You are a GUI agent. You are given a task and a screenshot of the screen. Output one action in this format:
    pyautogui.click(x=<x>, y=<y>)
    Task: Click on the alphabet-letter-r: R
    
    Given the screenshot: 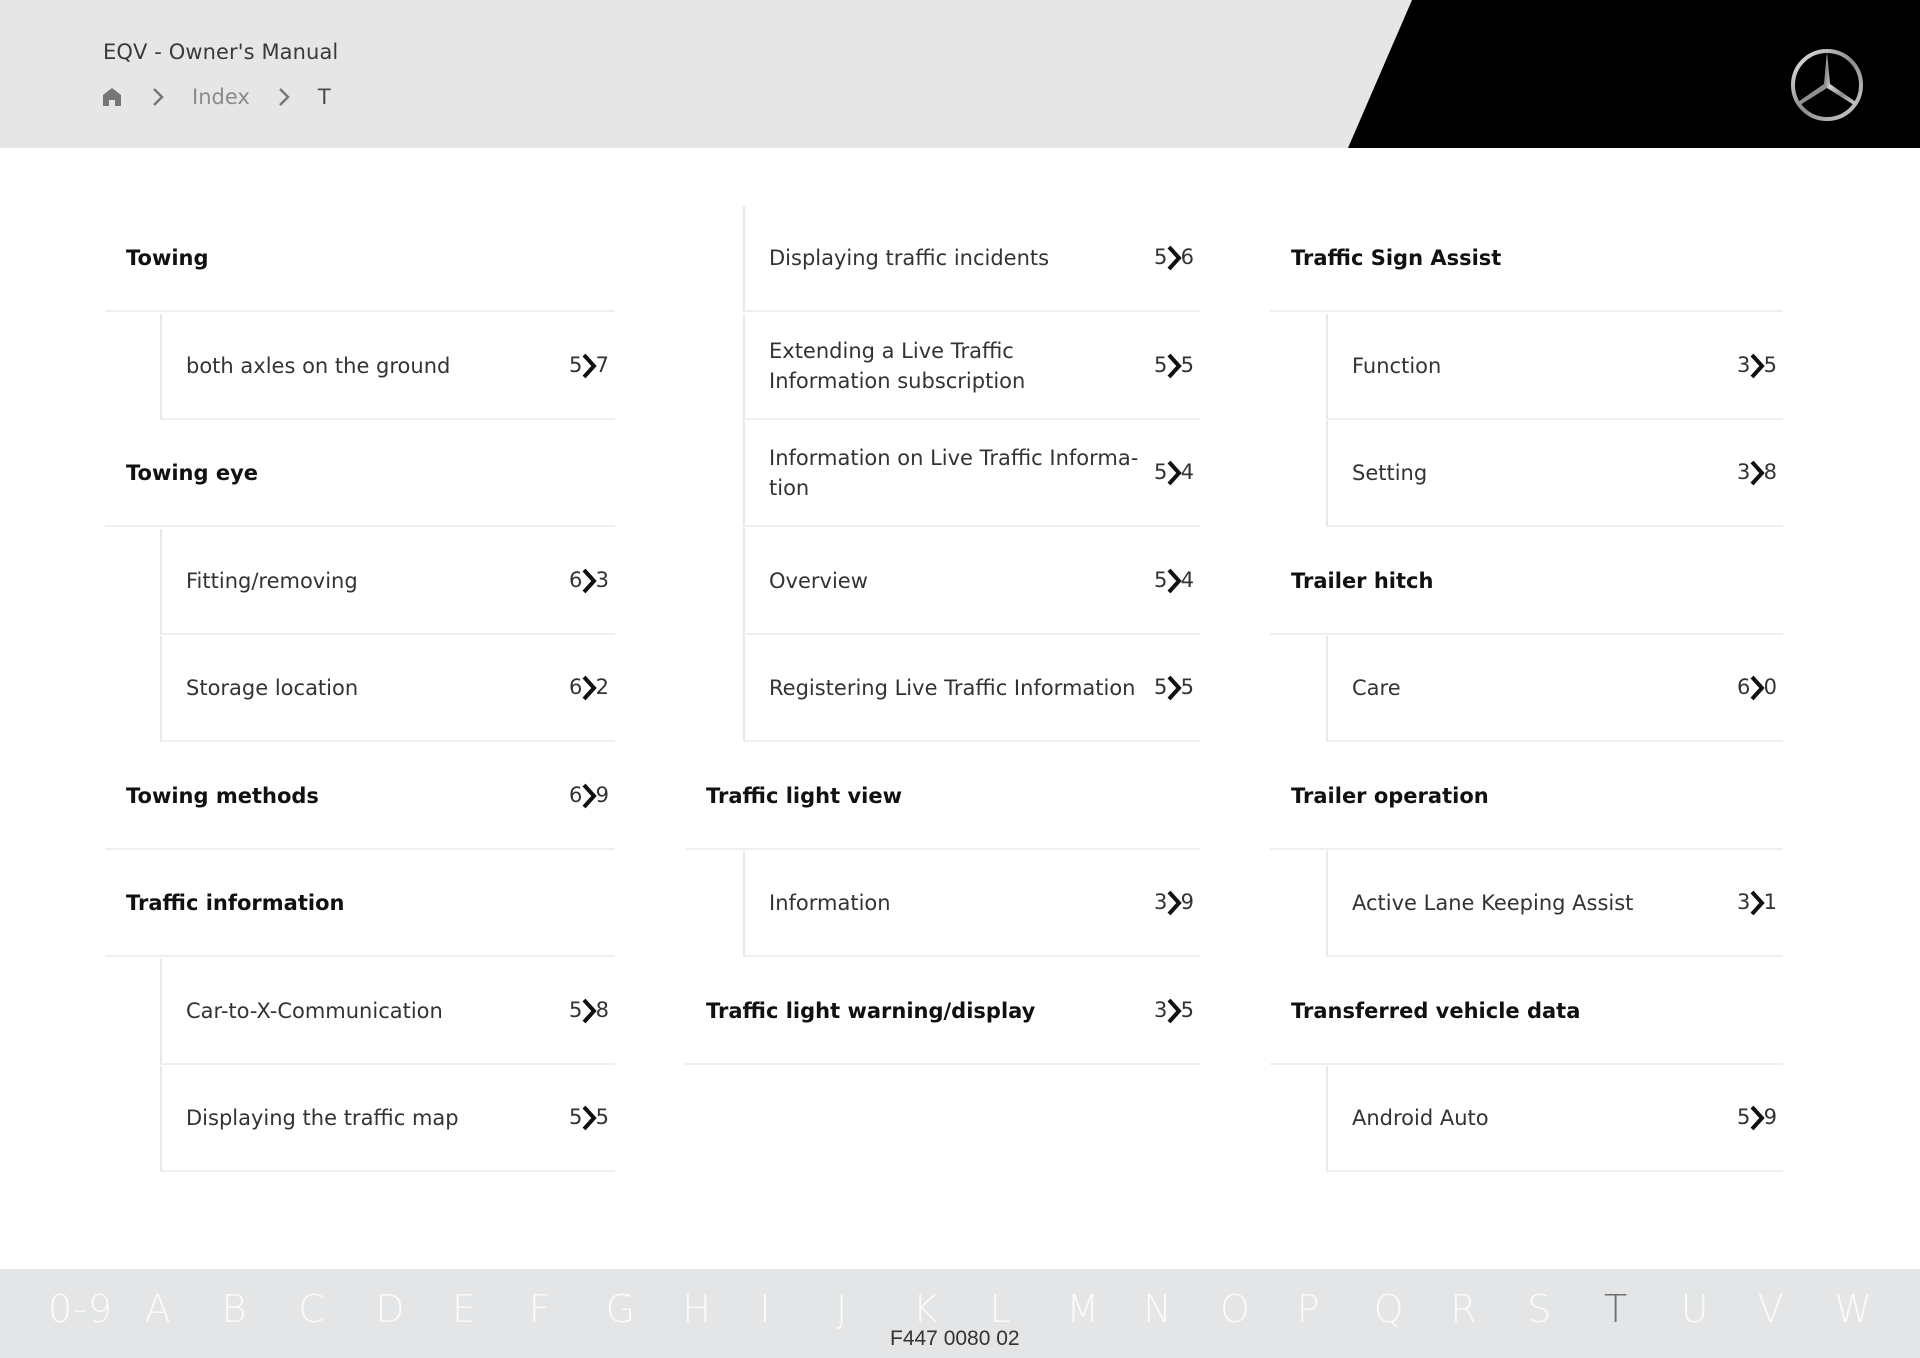 What is the action you would take?
    pyautogui.click(x=1463, y=1309)
    